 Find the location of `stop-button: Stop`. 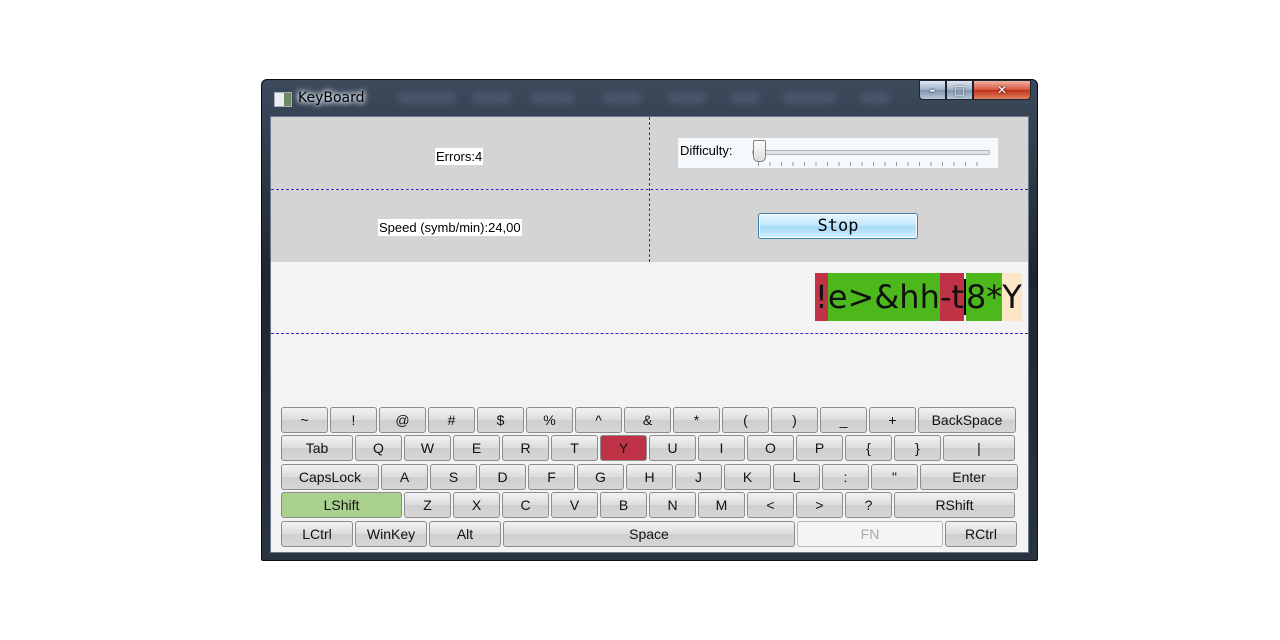

stop-button: Stop is located at coordinates (838, 226).